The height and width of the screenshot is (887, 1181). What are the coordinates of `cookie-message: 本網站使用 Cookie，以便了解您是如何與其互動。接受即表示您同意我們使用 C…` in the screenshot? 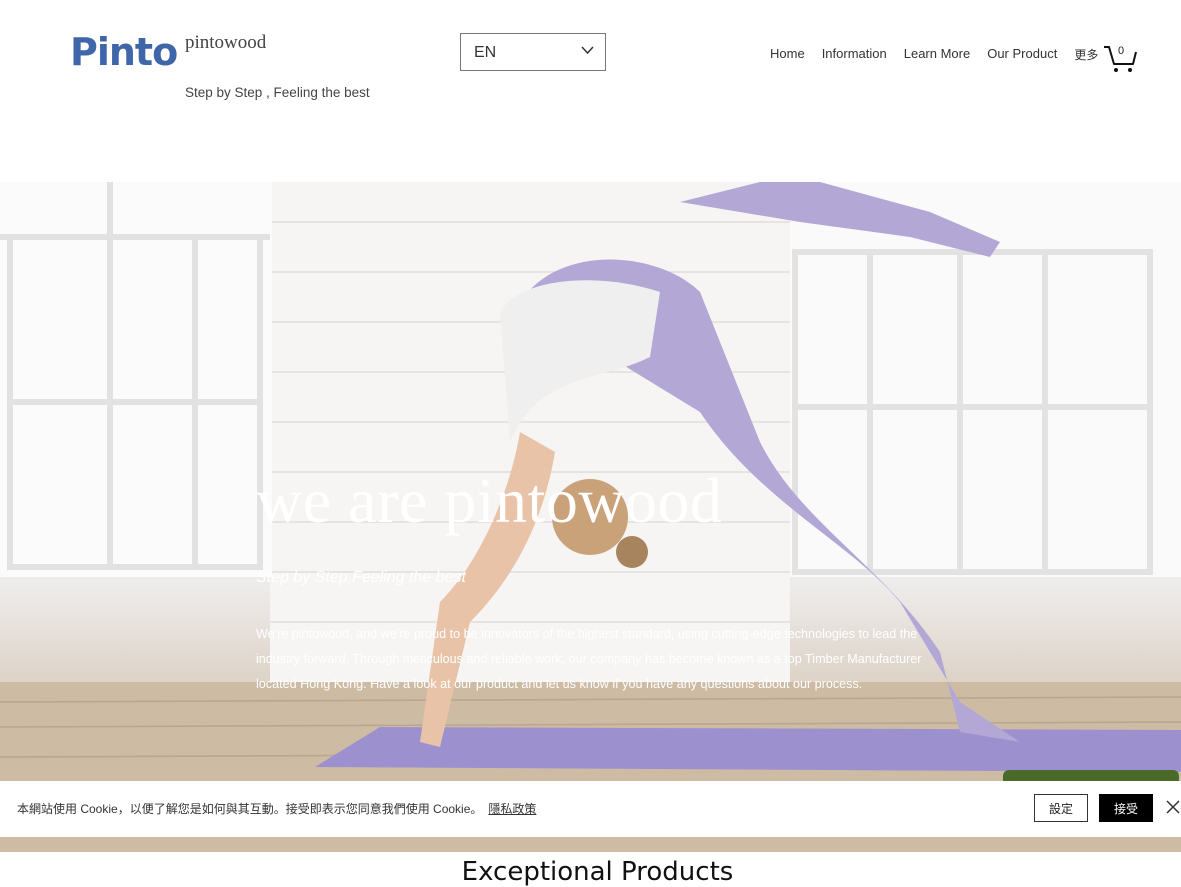 It's located at (250, 809).